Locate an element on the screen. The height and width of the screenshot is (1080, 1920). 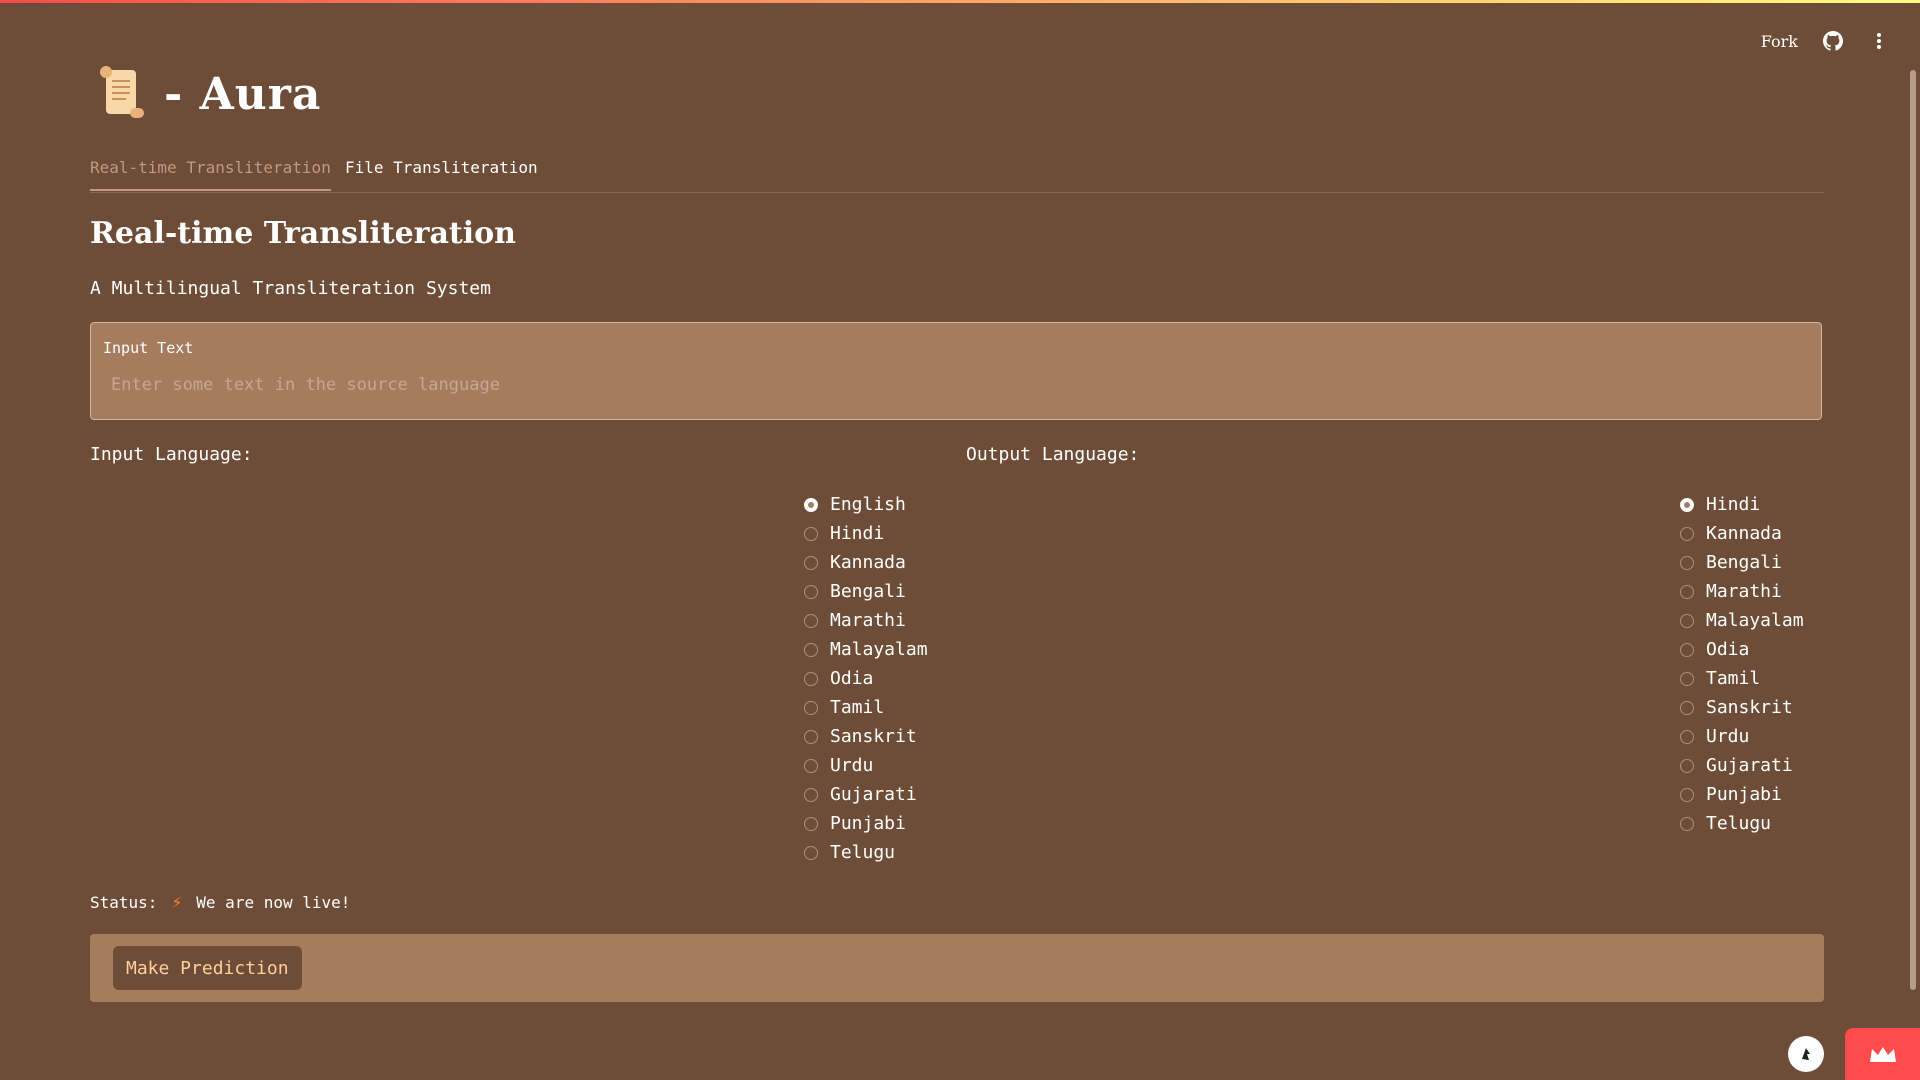
github-icon is located at coordinates (1833, 41).